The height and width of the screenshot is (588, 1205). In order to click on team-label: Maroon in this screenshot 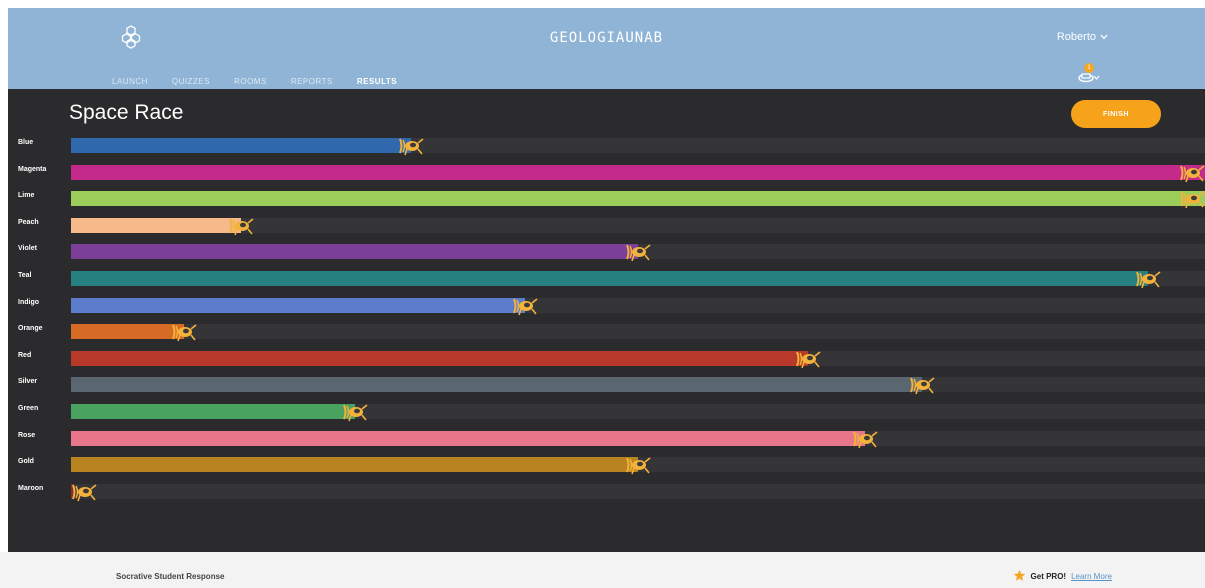, I will do `click(31, 488)`.